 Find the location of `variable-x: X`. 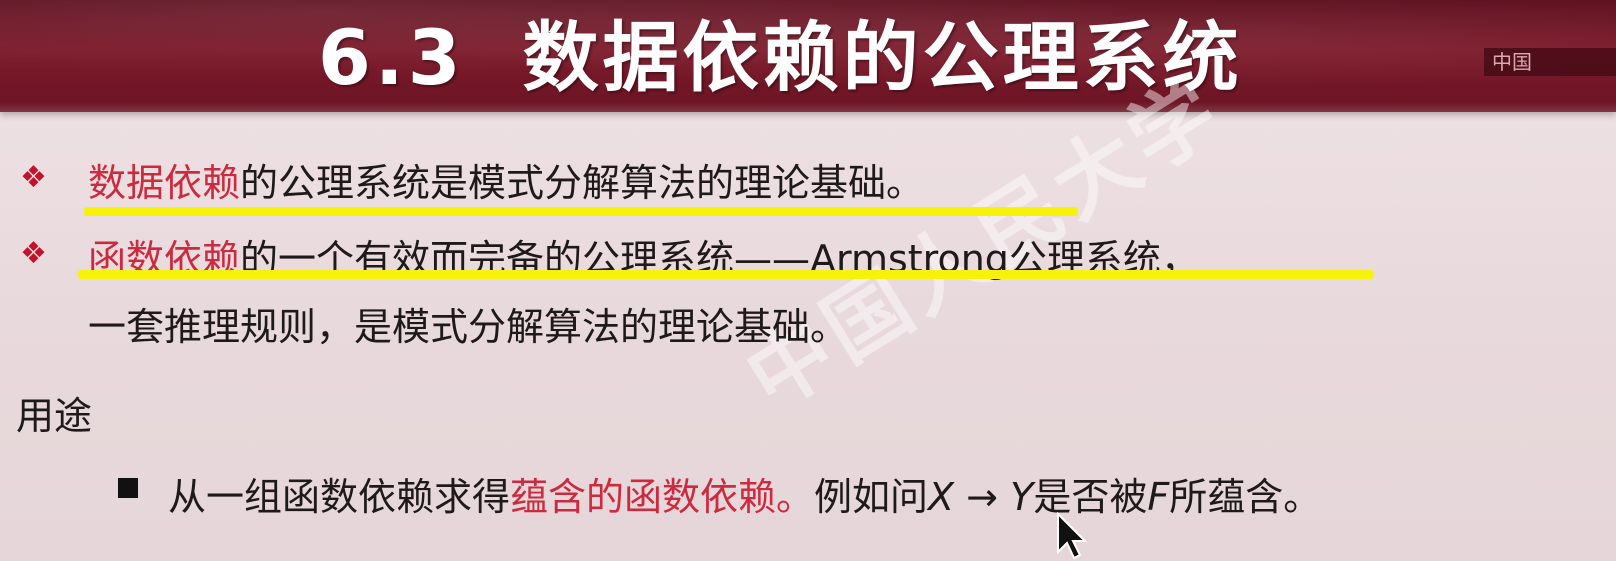

variable-x: X is located at coordinates (941, 497).